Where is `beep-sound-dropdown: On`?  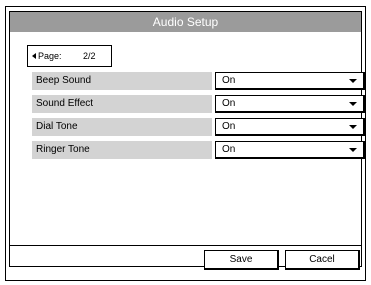
beep-sound-dropdown: On is located at coordinates (290, 81).